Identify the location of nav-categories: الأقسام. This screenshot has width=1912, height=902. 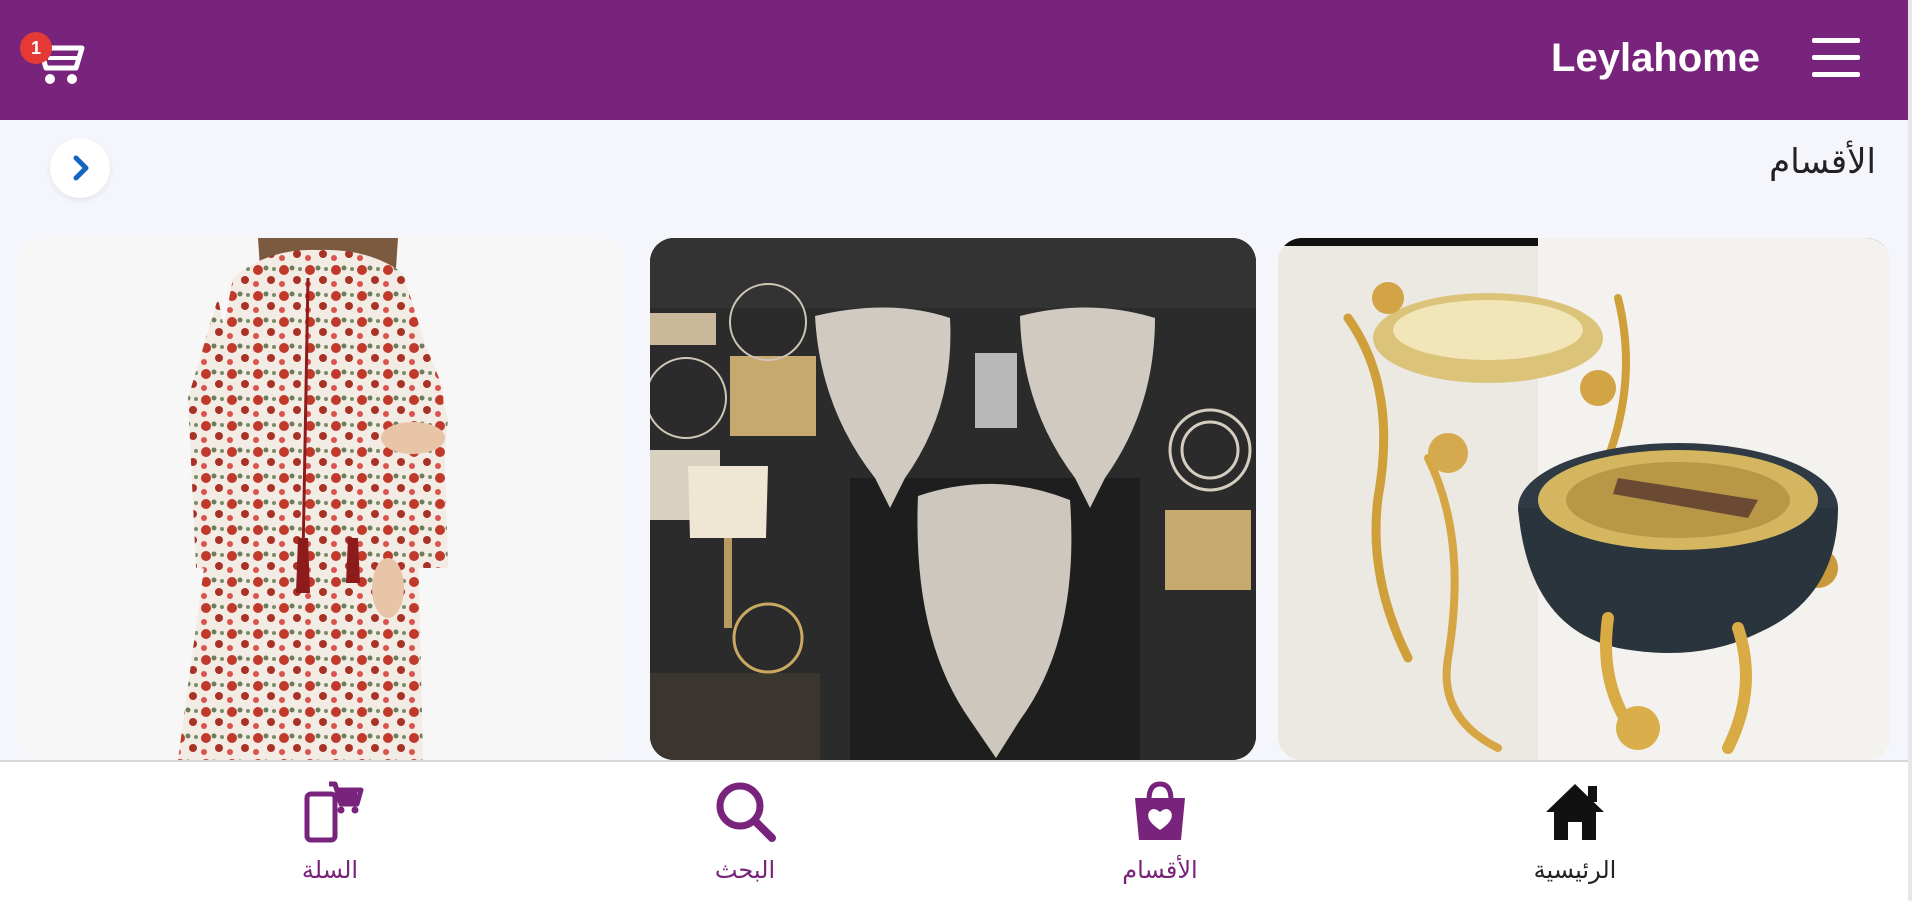
(1160, 833).